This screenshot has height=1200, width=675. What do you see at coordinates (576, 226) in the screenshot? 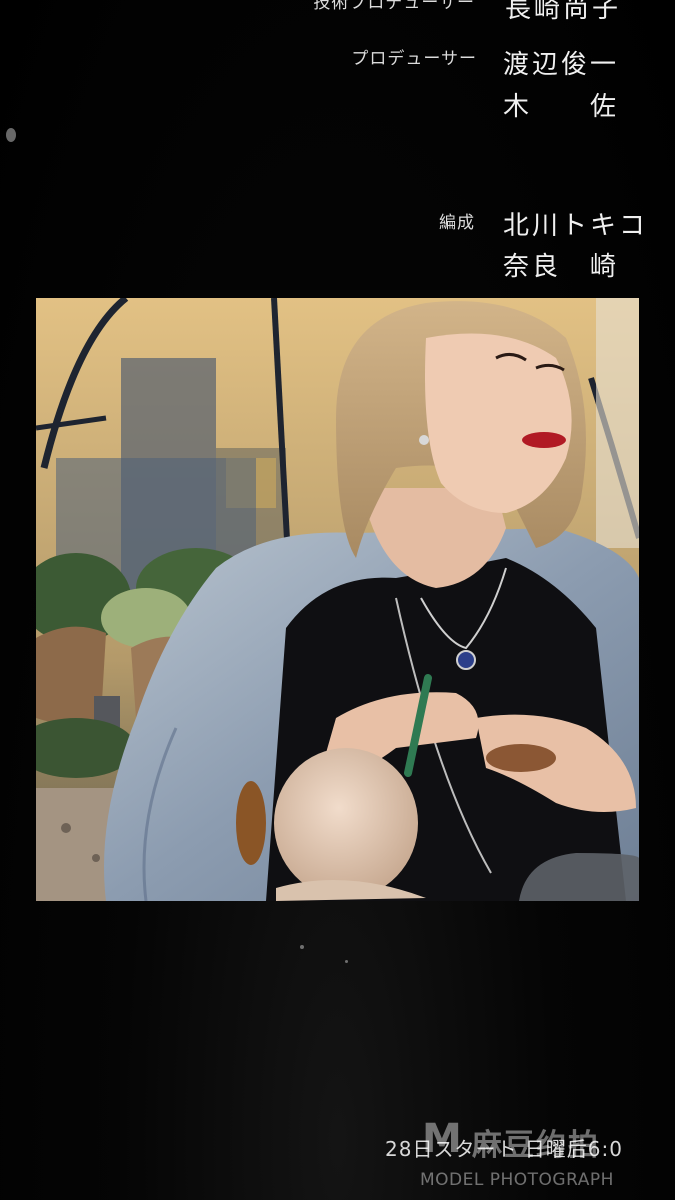
I see `credit-name-composition-1: 北川トキコ` at bounding box center [576, 226].